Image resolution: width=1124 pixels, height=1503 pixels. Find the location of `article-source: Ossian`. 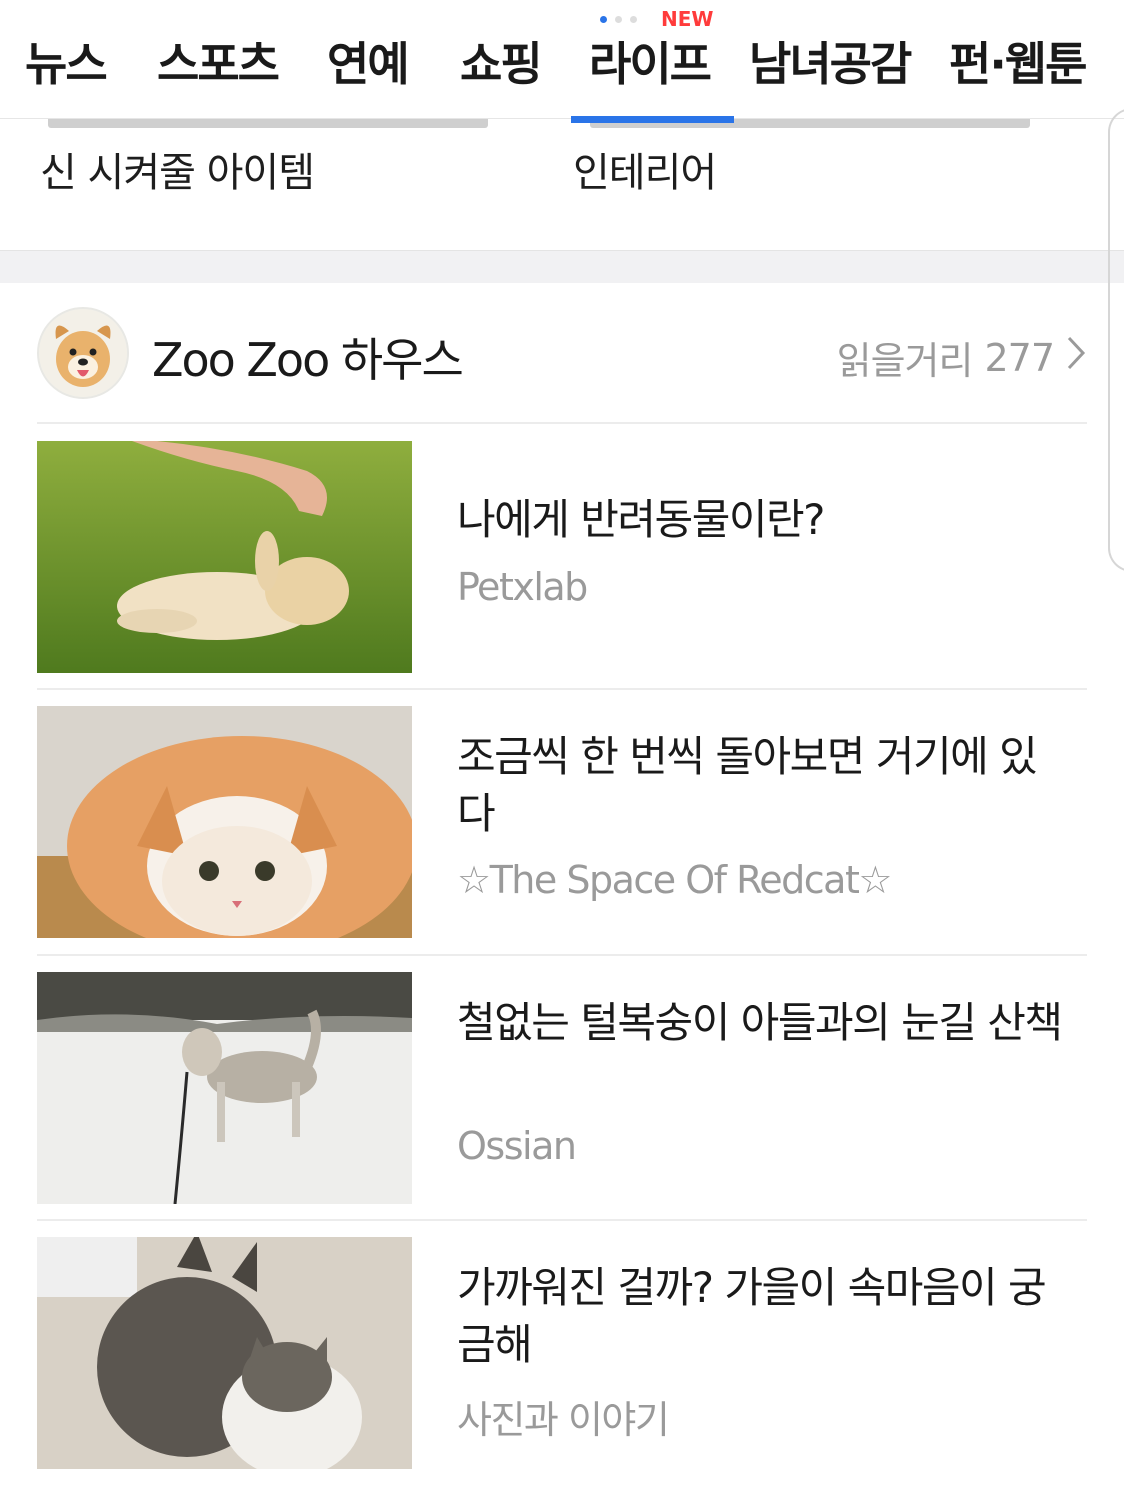

article-source: Ossian is located at coordinates (517, 1146).